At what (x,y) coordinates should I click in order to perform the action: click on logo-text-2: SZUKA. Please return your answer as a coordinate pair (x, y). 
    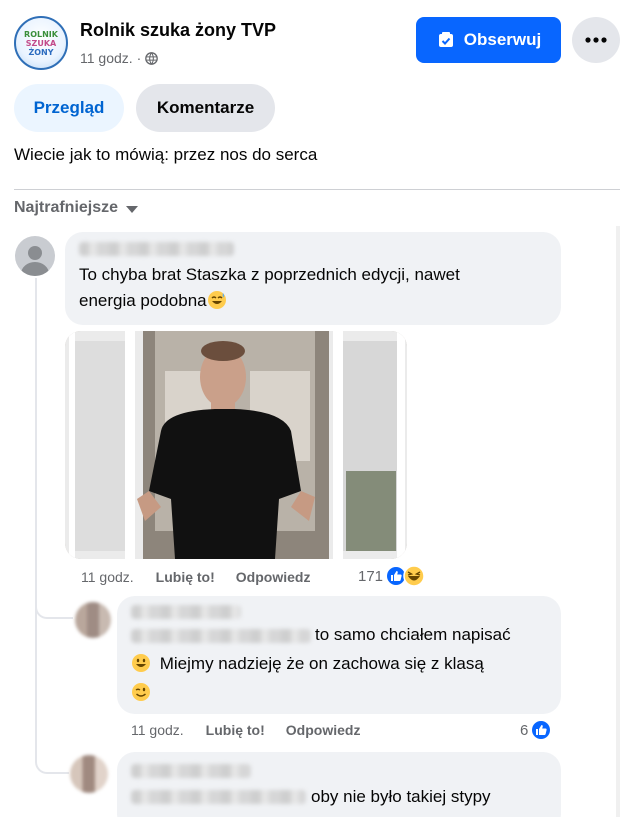
    Looking at the image, I should click on (41, 43).